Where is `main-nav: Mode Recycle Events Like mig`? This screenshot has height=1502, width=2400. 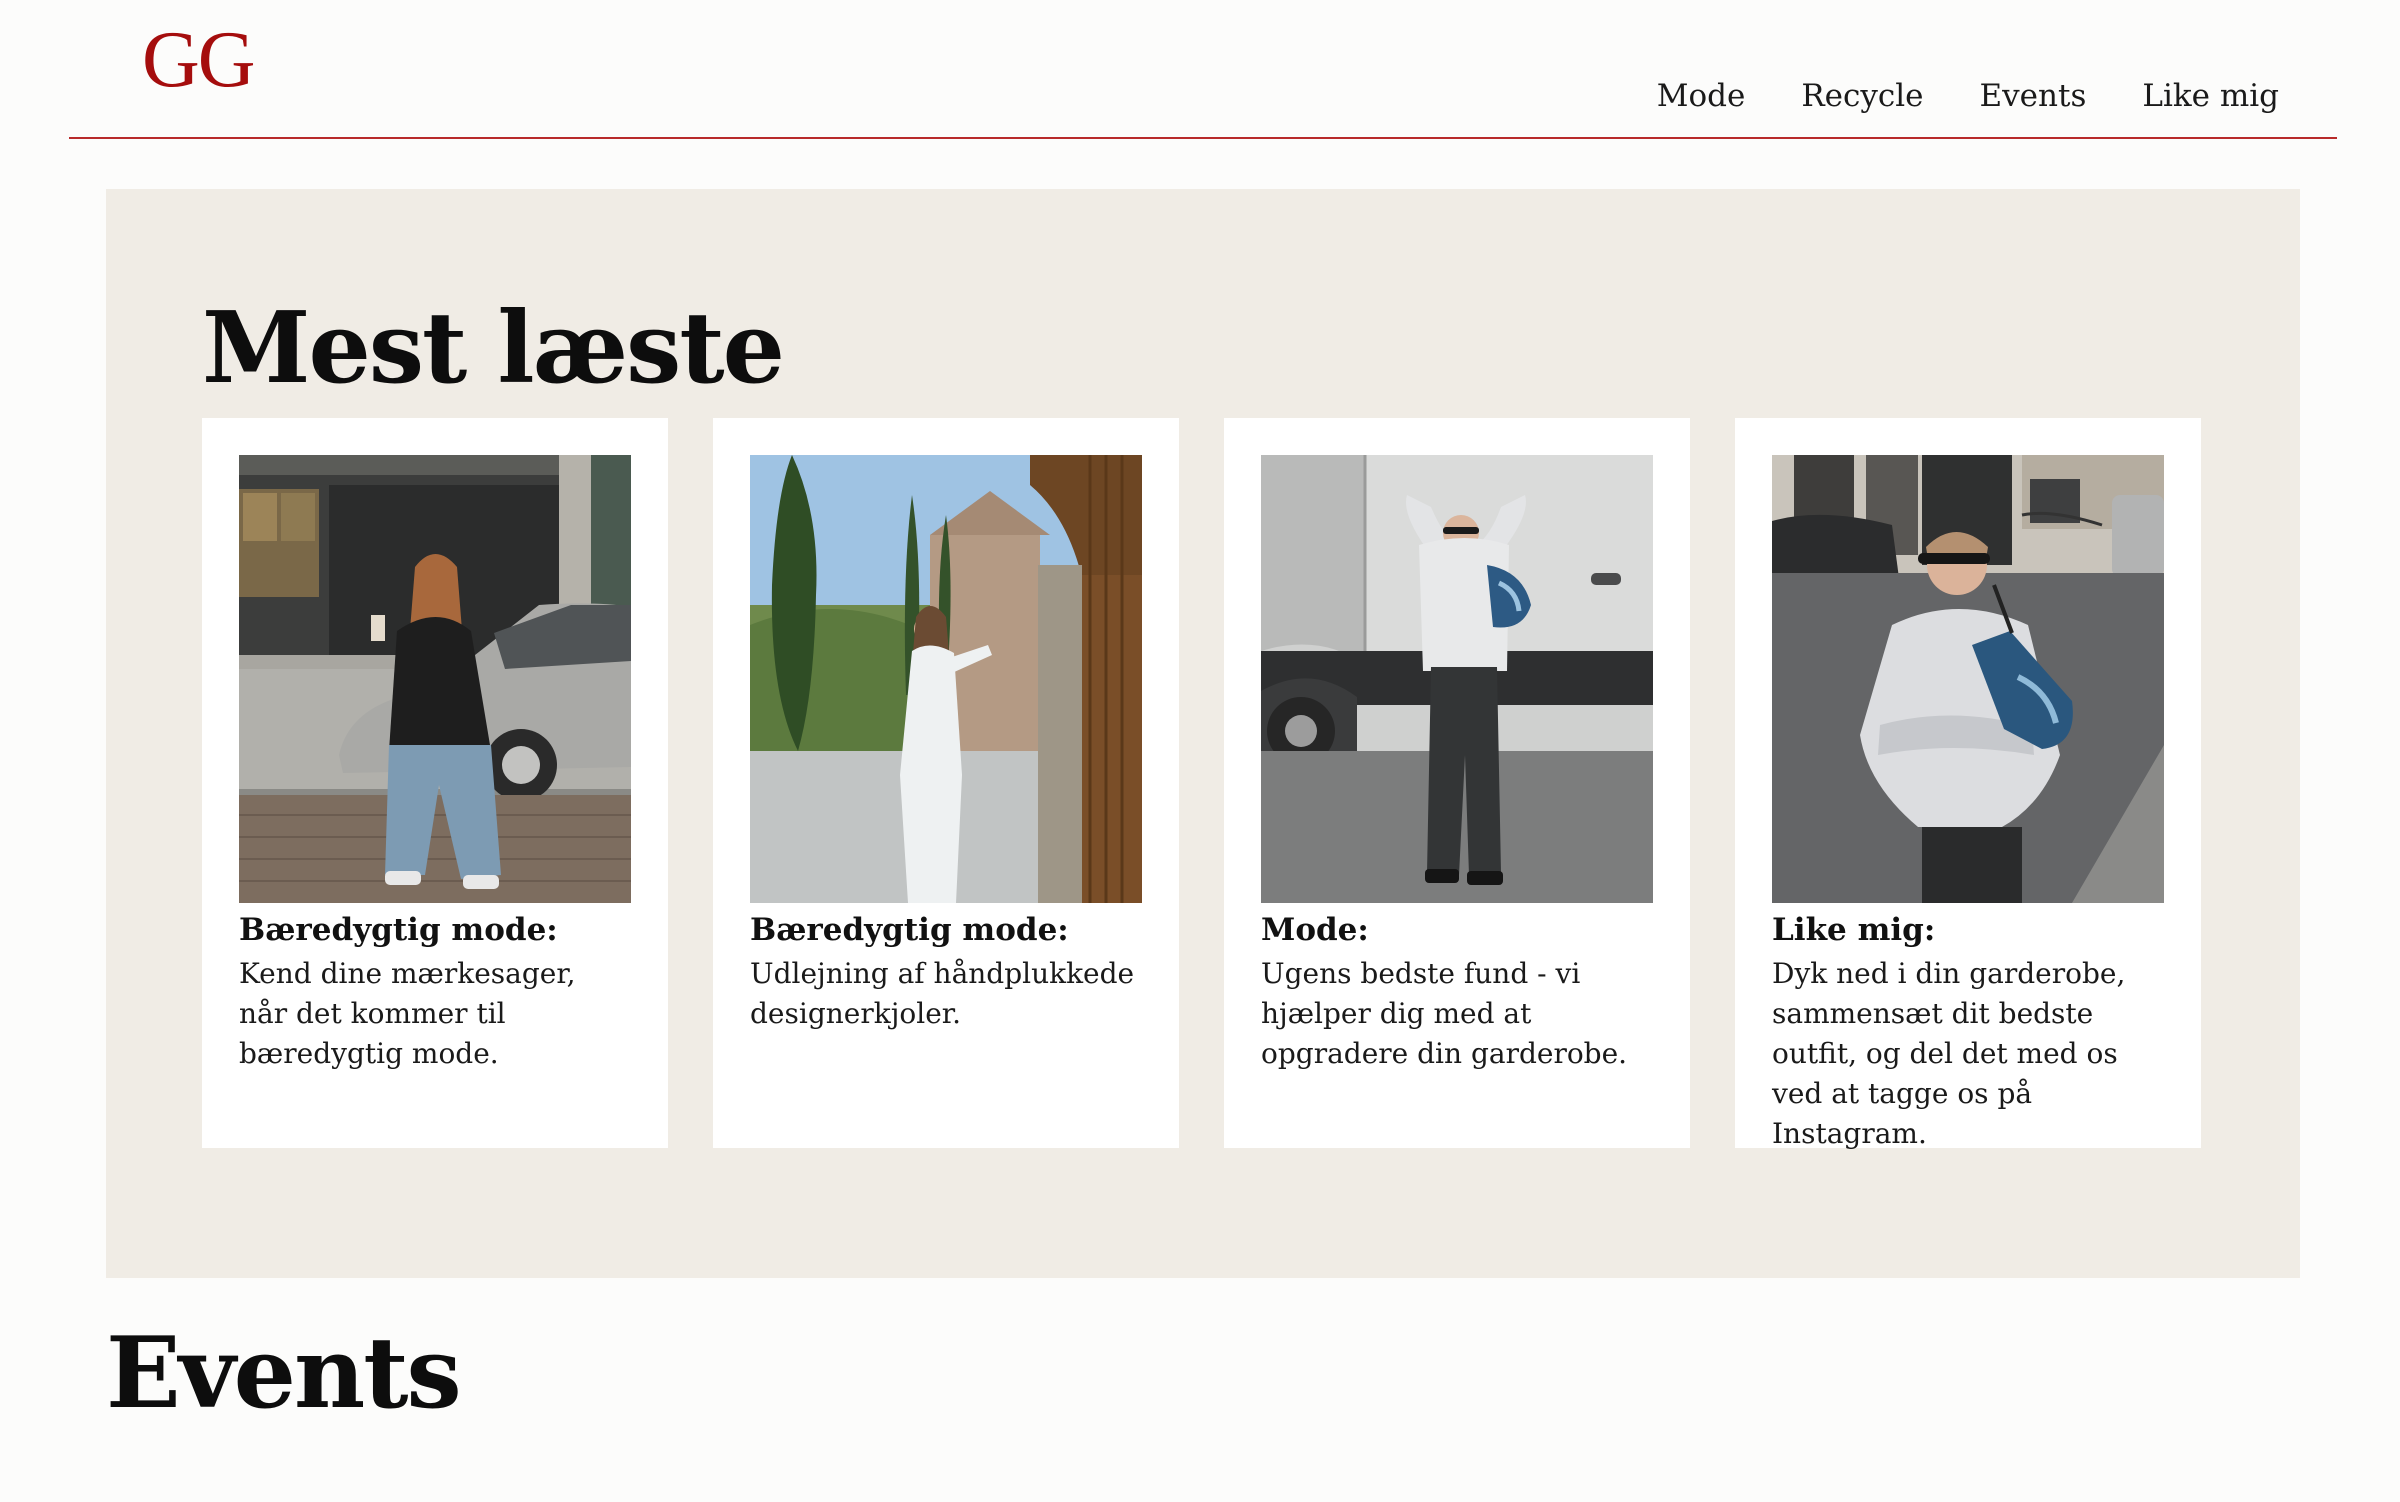 main-nav: Mode Recycle Events Like mig is located at coordinates (1968, 96).